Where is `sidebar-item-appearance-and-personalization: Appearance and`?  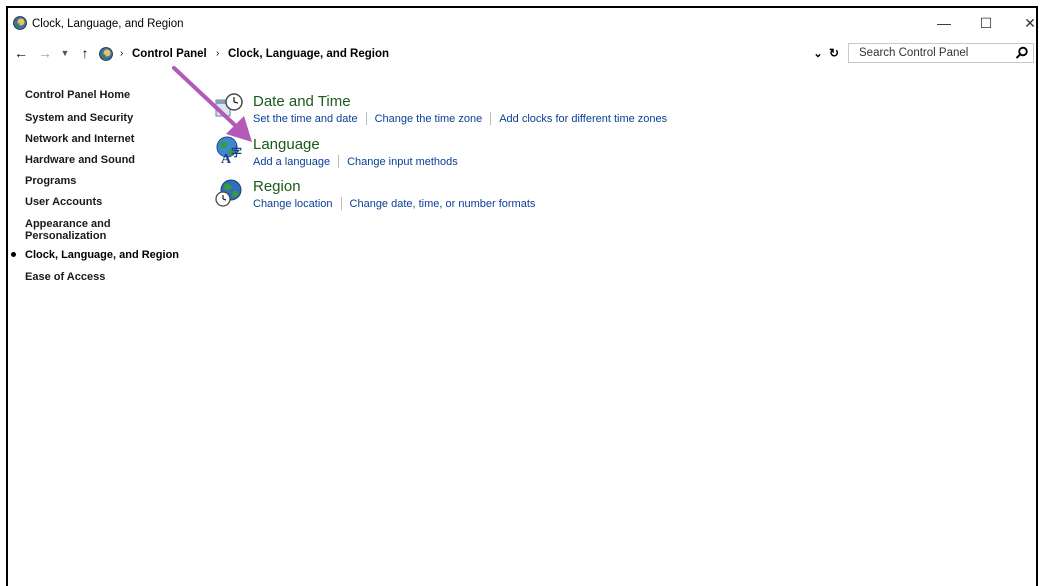 sidebar-item-appearance-and-personalization: Appearance and is located at coordinates (68, 224).